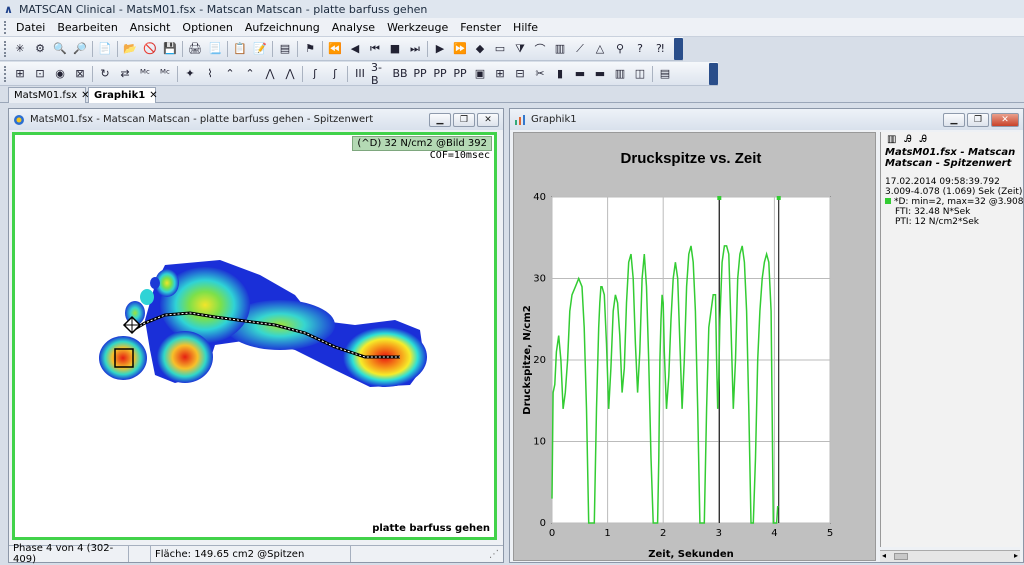 This screenshot has height=565, width=1024. Describe the element at coordinates (480, 27) in the screenshot. I see `menu-item-fenster: Fenster` at that location.